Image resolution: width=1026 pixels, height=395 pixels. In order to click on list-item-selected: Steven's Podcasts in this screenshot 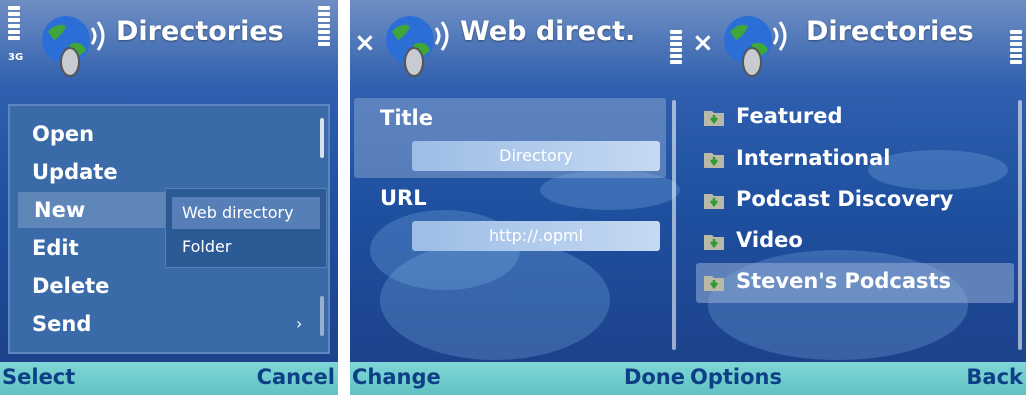, I will do `click(855, 283)`.